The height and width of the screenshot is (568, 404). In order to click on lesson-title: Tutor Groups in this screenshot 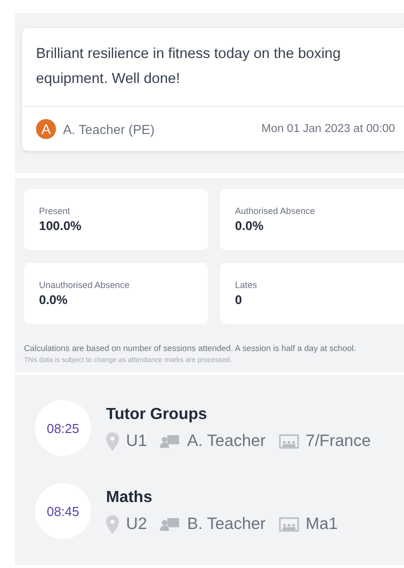, I will do `click(157, 415)`.